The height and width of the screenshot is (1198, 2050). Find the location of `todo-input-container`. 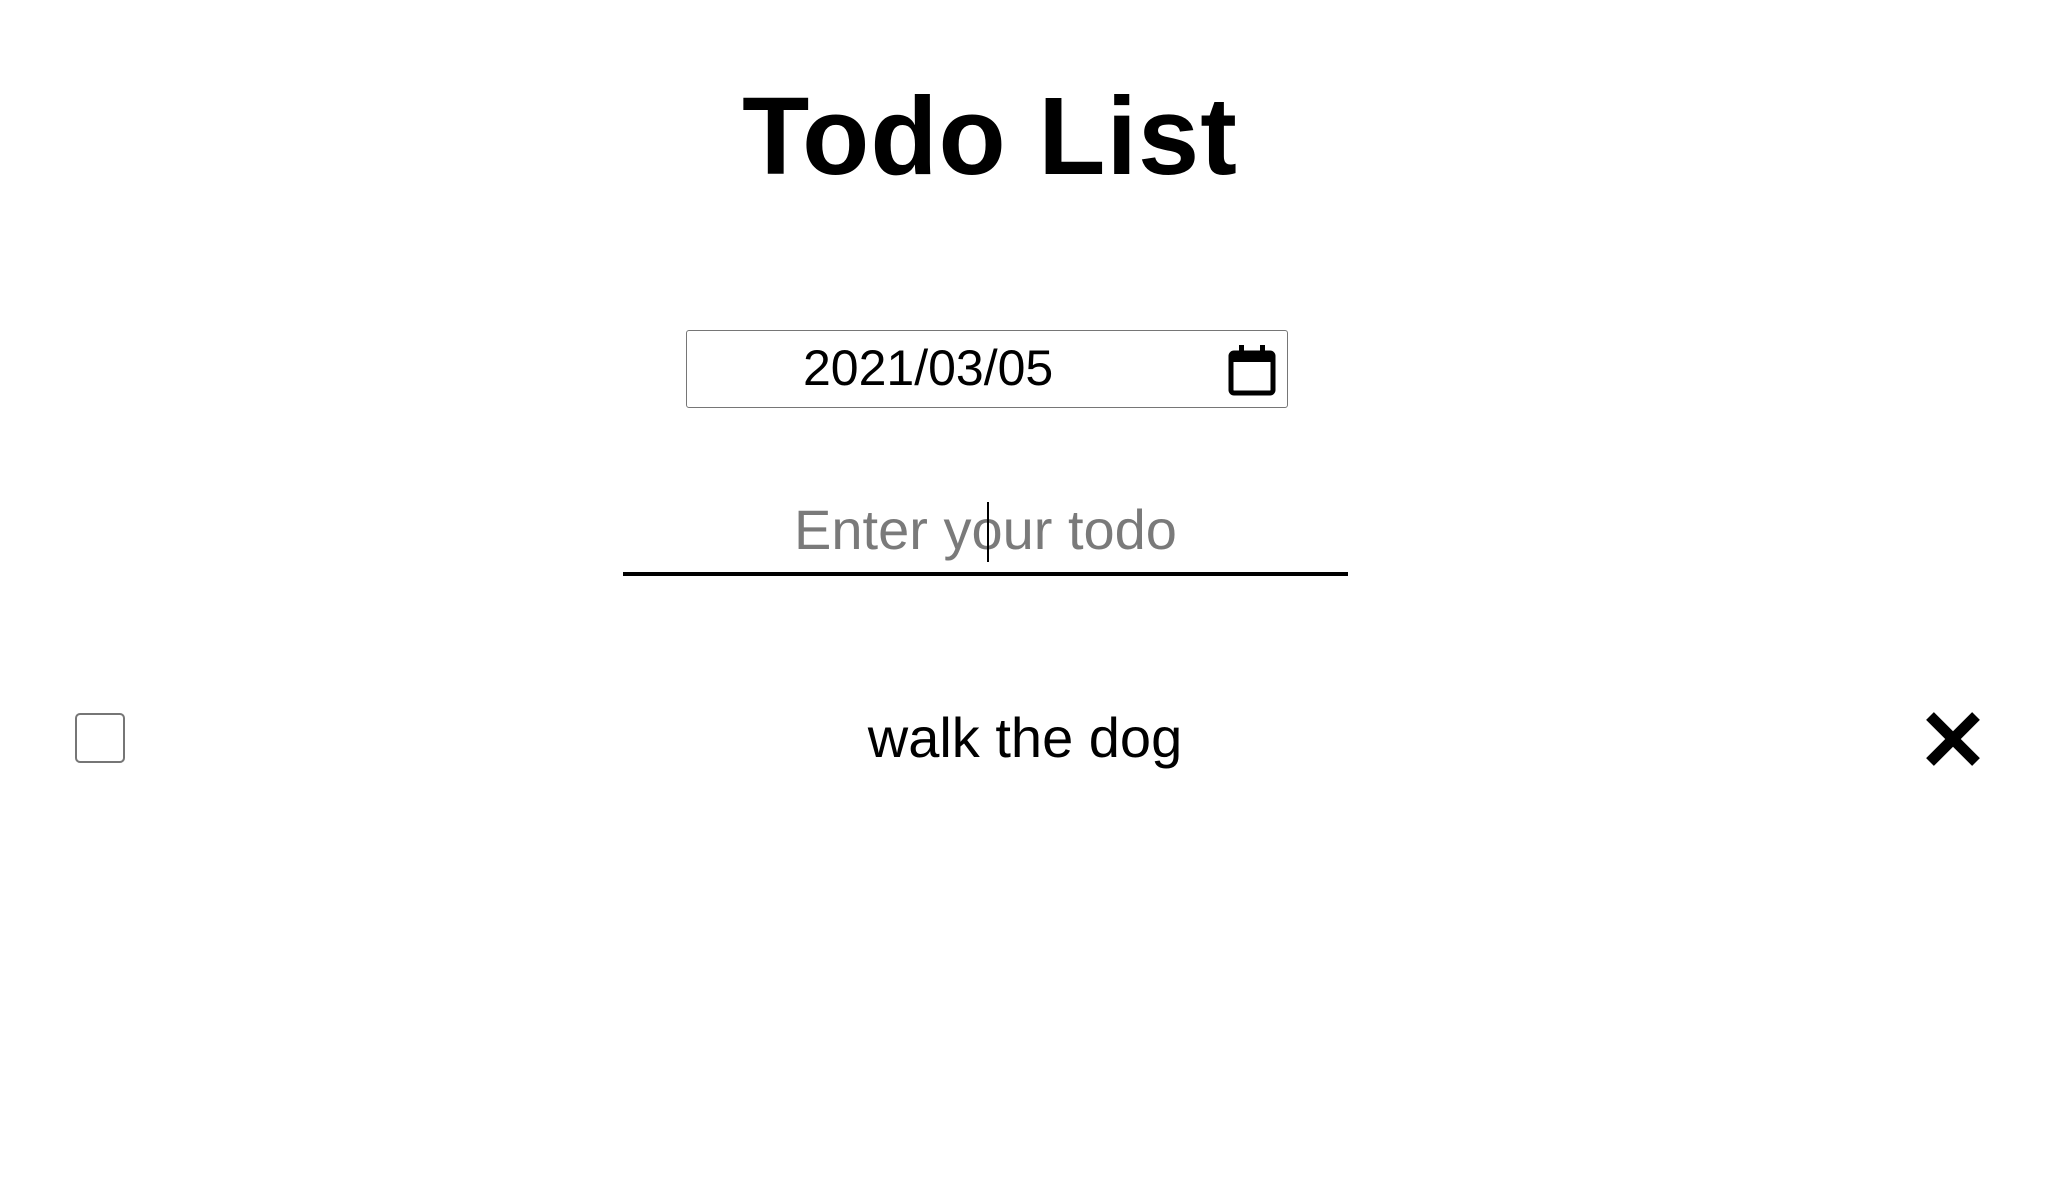

todo-input-container is located at coordinates (985, 533).